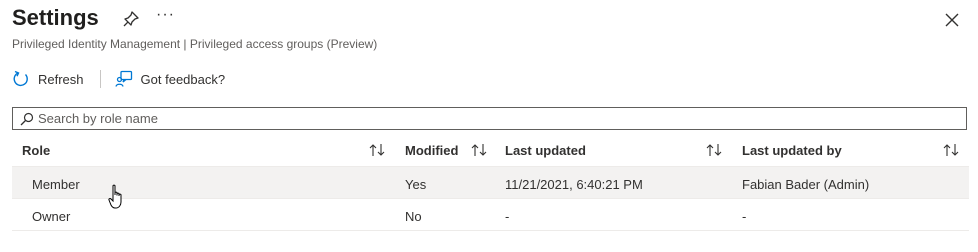 Image resolution: width=978 pixels, height=252 pixels. I want to click on table-row: Owner No - -, so click(490, 215).